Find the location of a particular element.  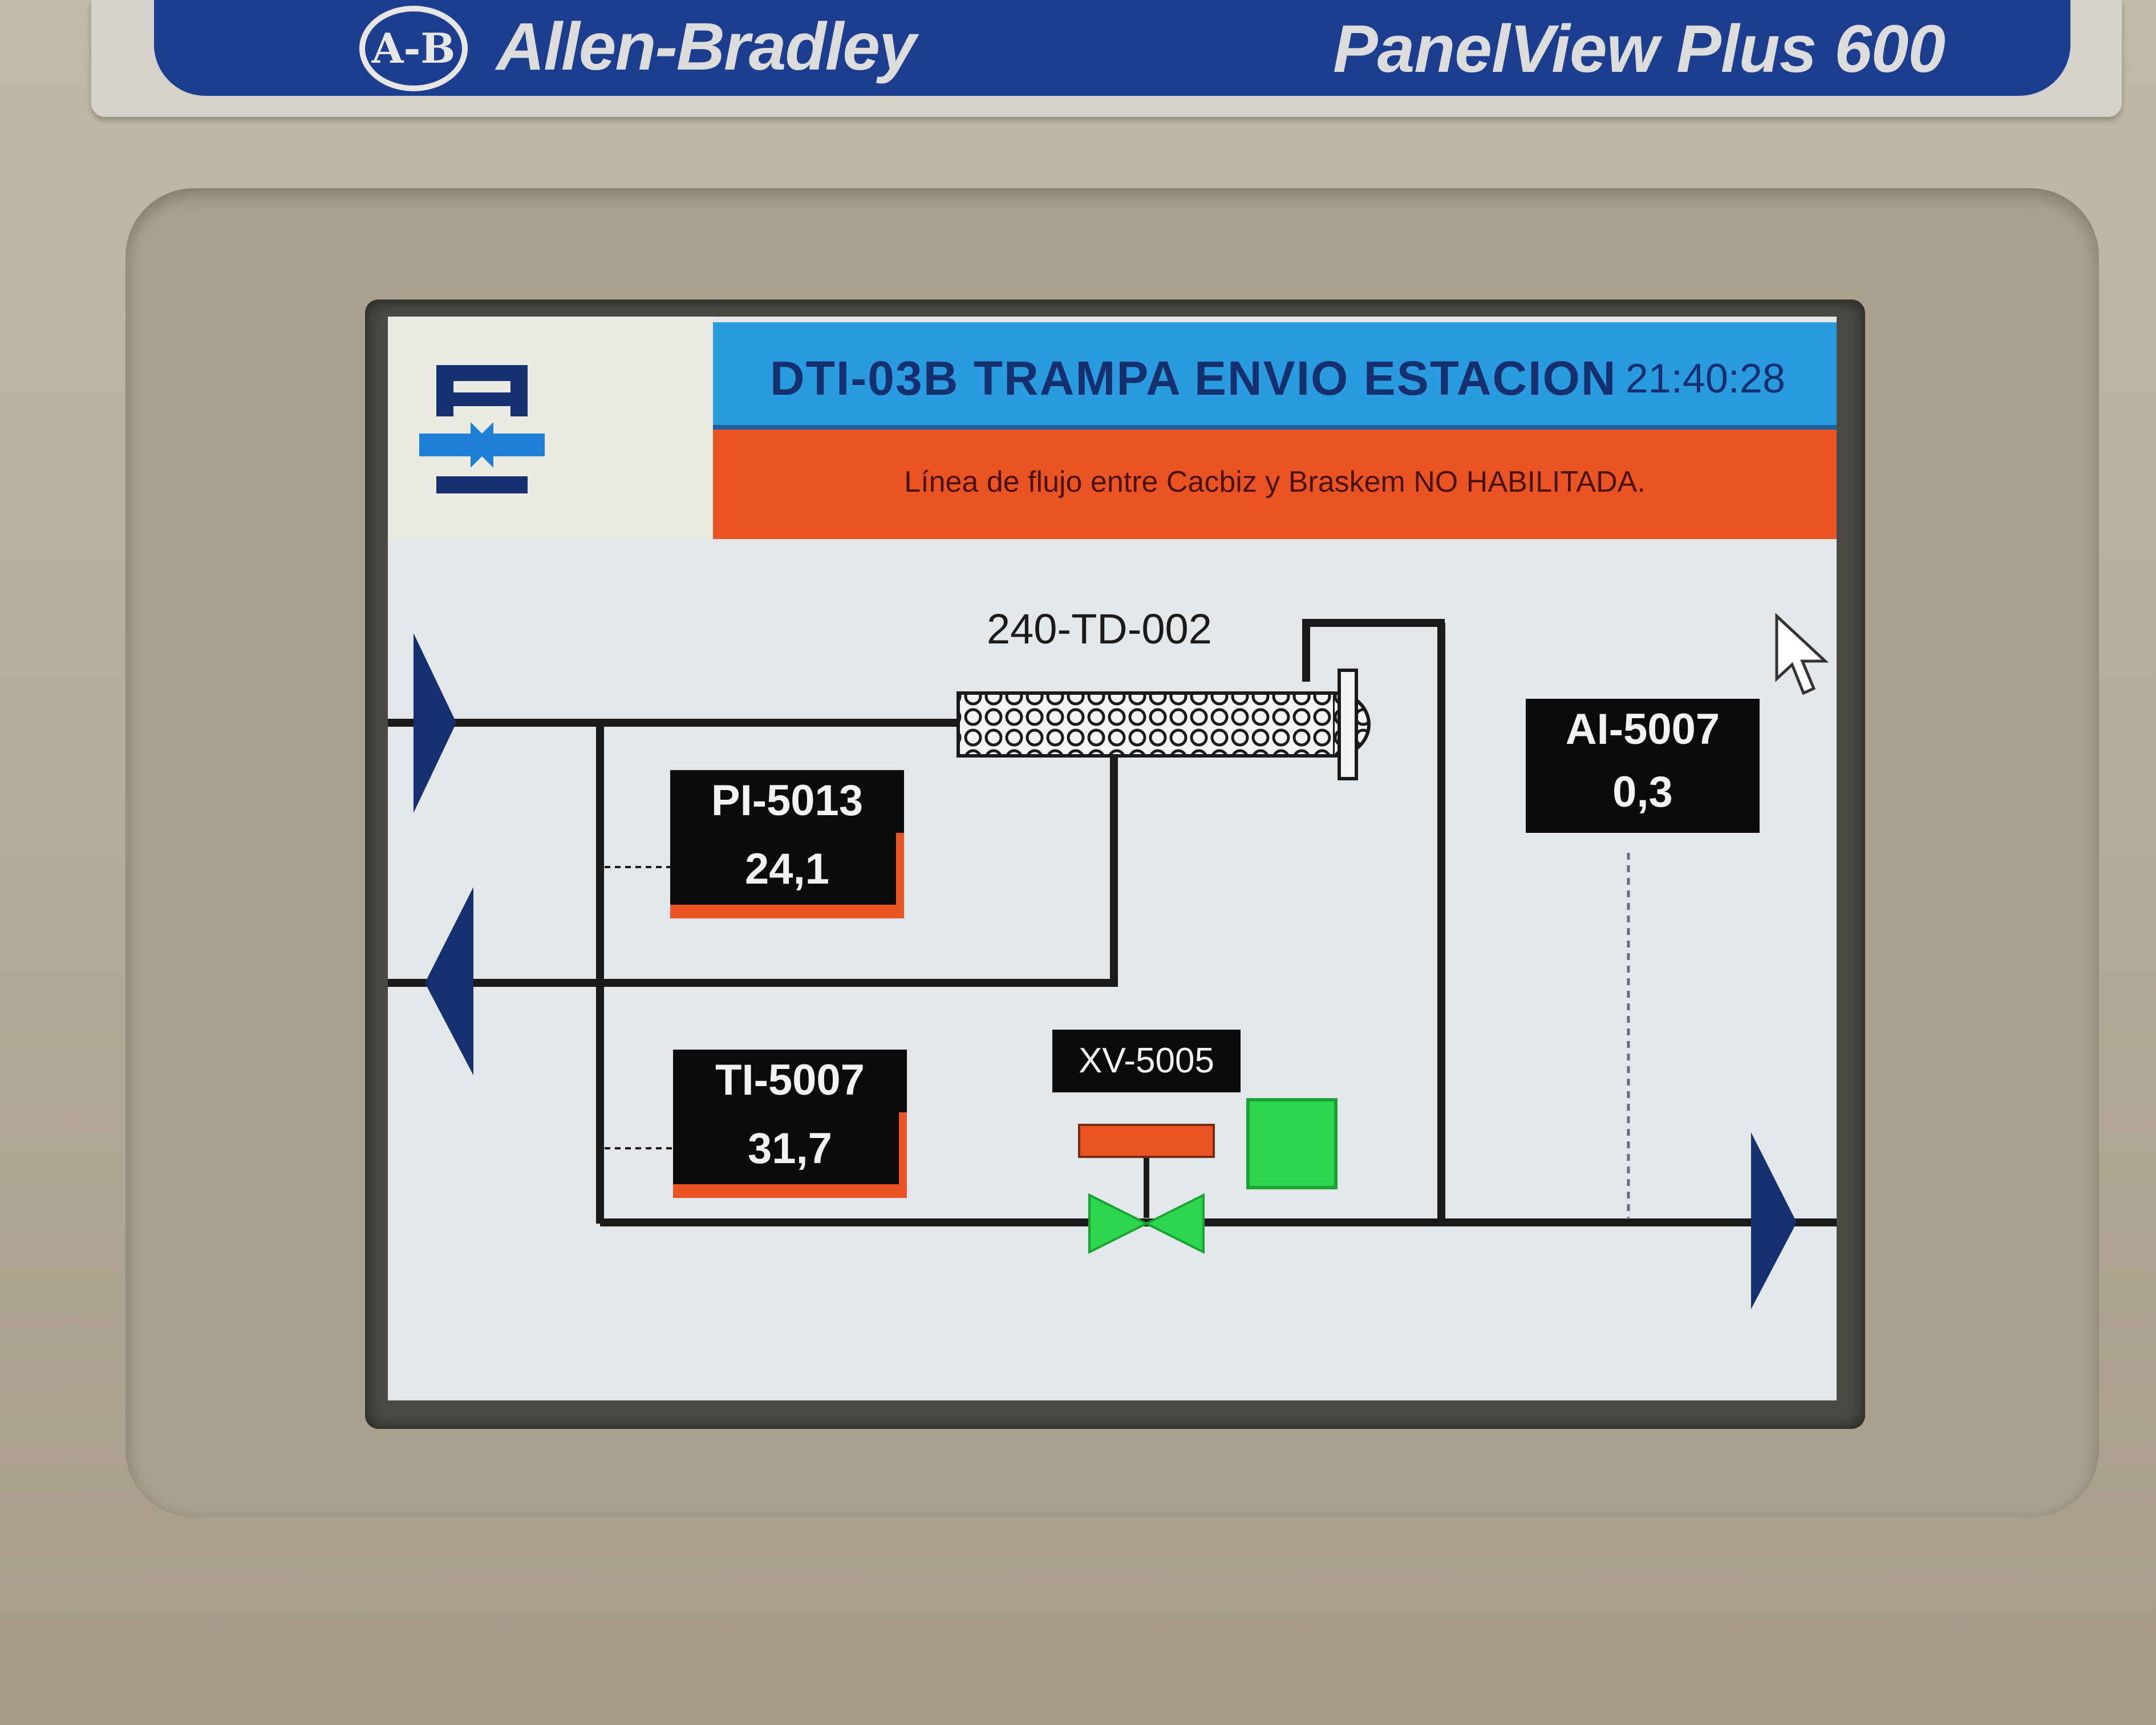

ti-accent-side is located at coordinates (903, 1155).